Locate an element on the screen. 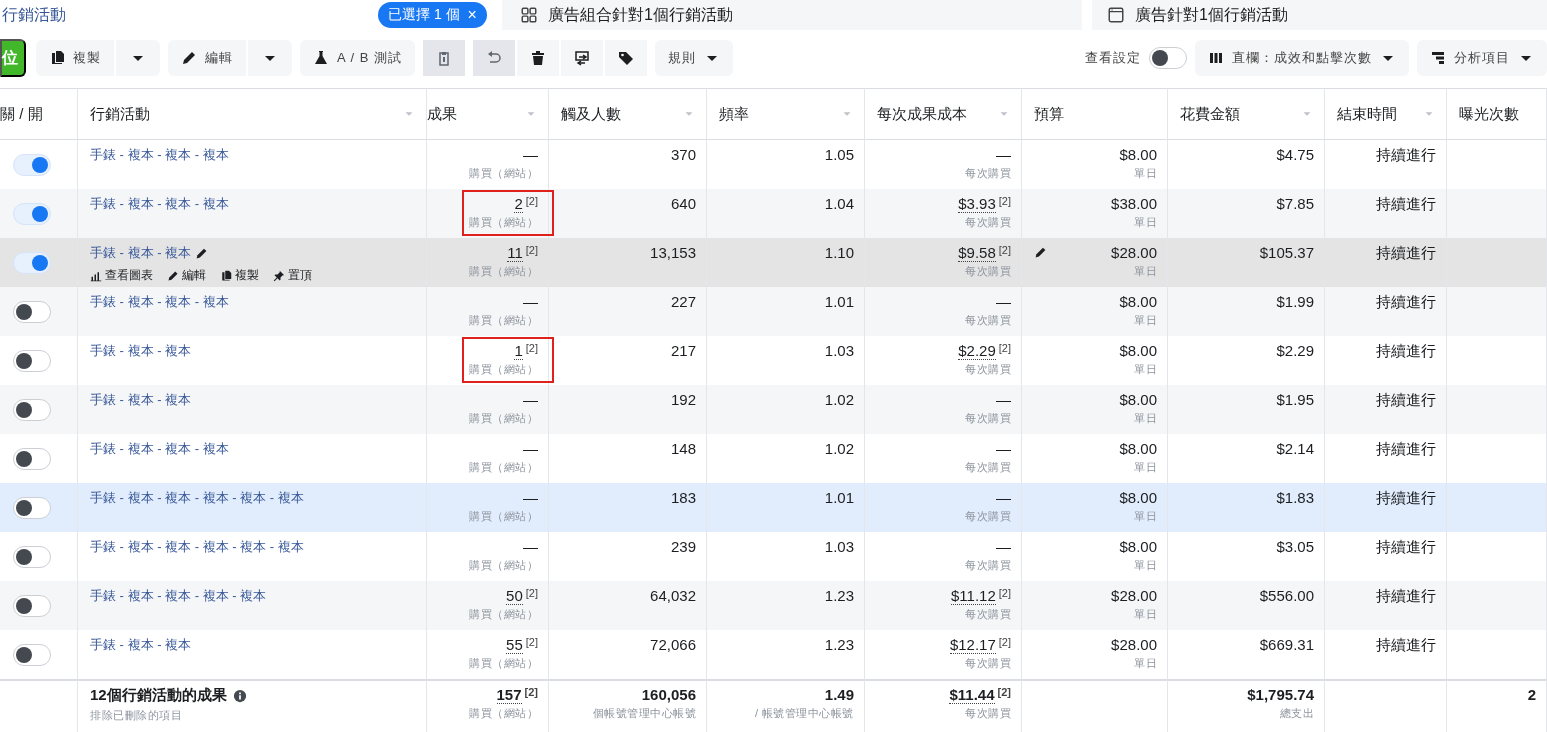 The height and width of the screenshot is (732, 1547). table-cell: 2 is located at coordinates (1497, 705).